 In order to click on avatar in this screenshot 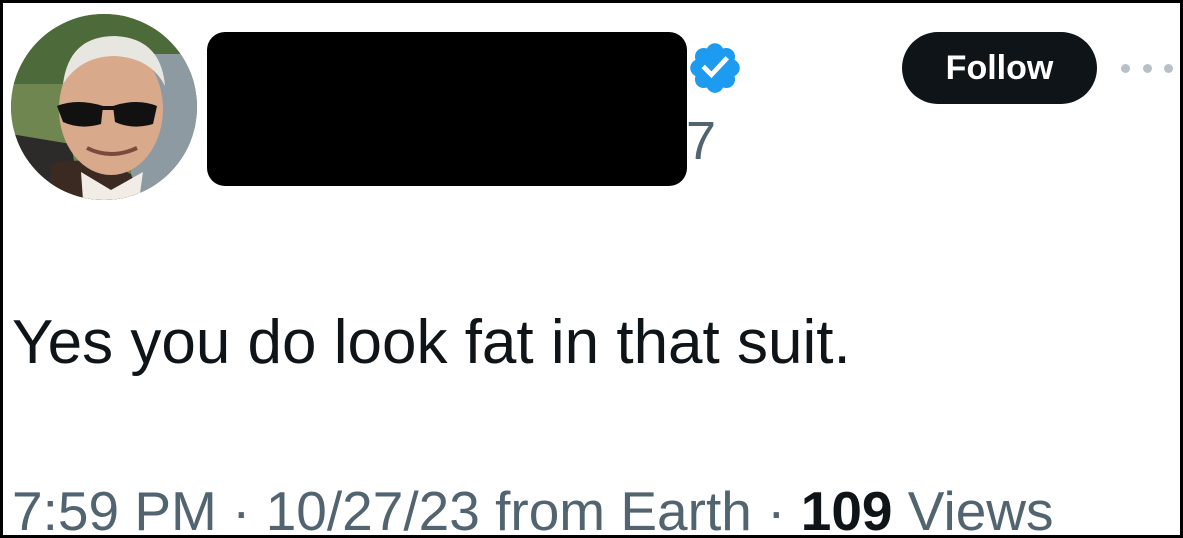, I will do `click(104, 107)`.